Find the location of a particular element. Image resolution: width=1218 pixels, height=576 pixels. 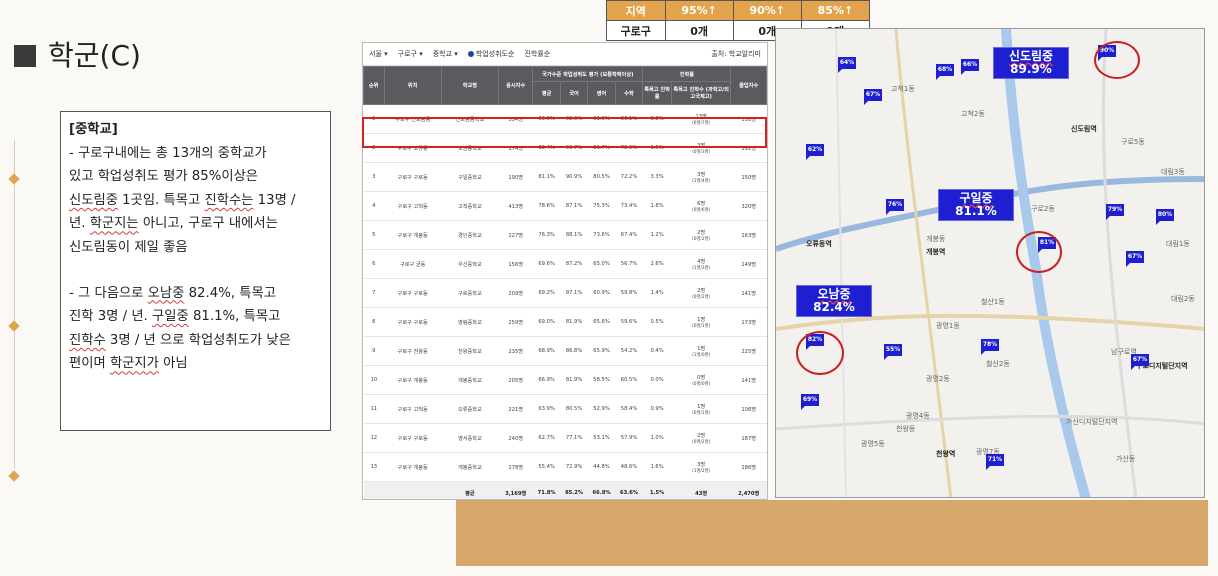

school-pin: 64% is located at coordinates (847, 65).